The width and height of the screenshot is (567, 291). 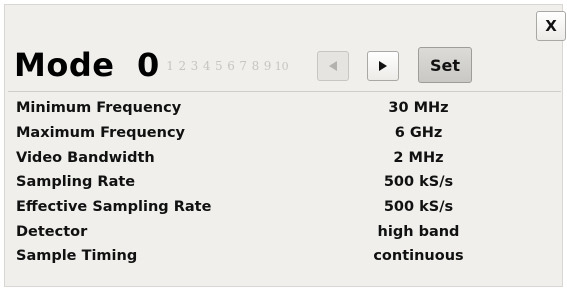 What do you see at coordinates (207, 66) in the screenshot?
I see `mode-option-4: 4` at bounding box center [207, 66].